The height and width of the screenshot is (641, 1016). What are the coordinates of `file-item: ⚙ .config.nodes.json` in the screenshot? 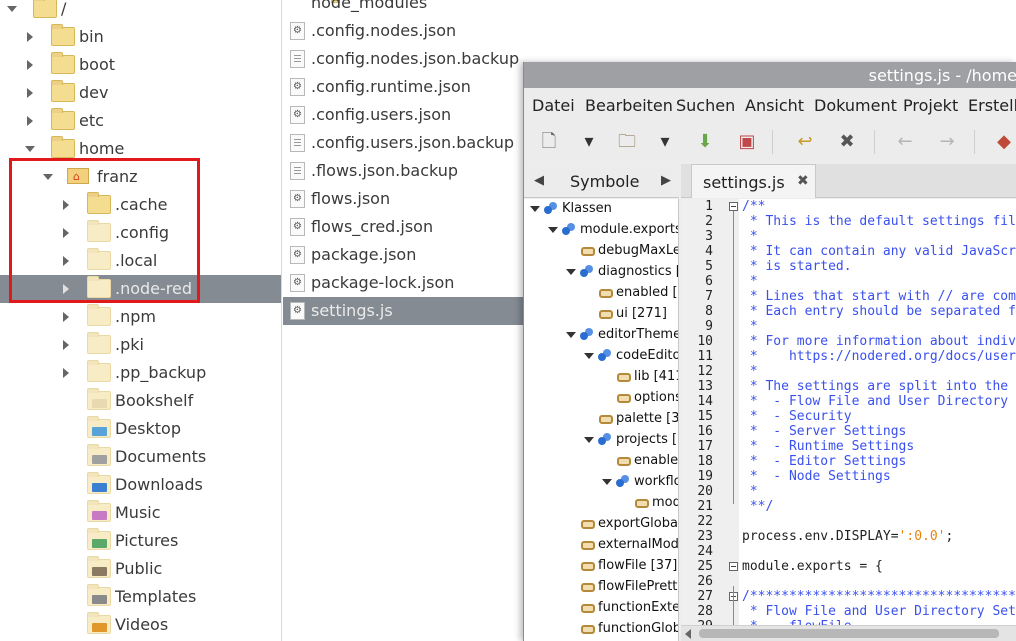 It's located at (403, 31).